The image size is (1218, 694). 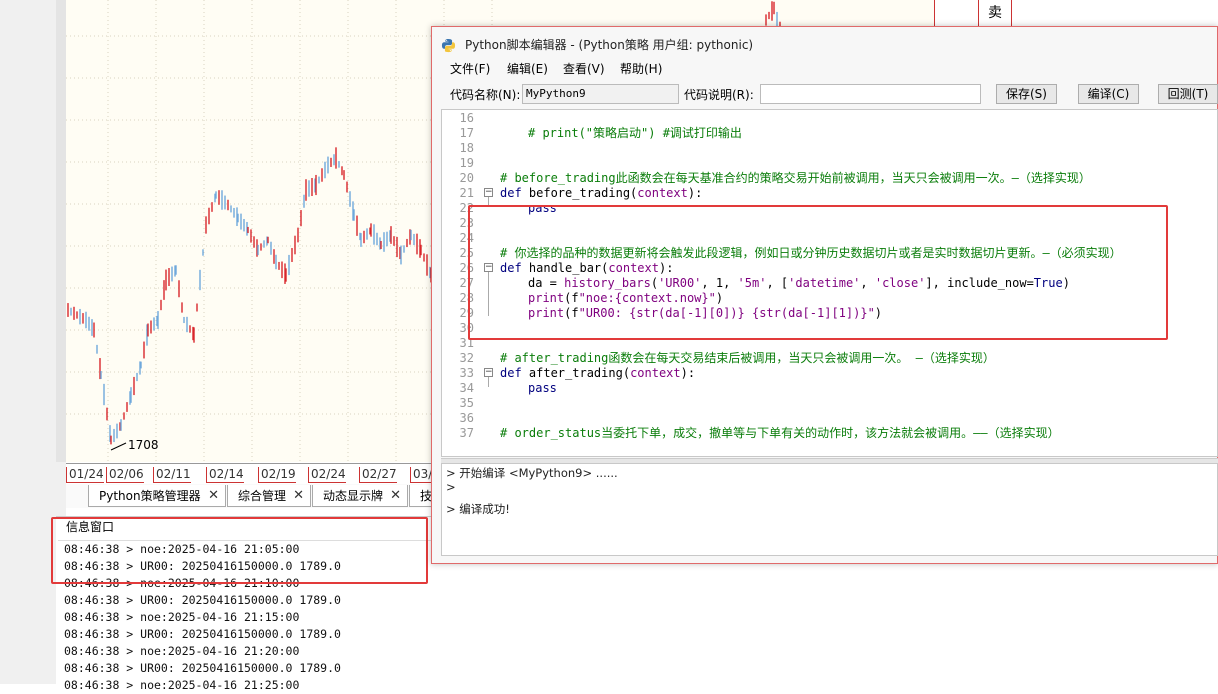 I want to click on menu-file: 文件(F), so click(x=470, y=68).